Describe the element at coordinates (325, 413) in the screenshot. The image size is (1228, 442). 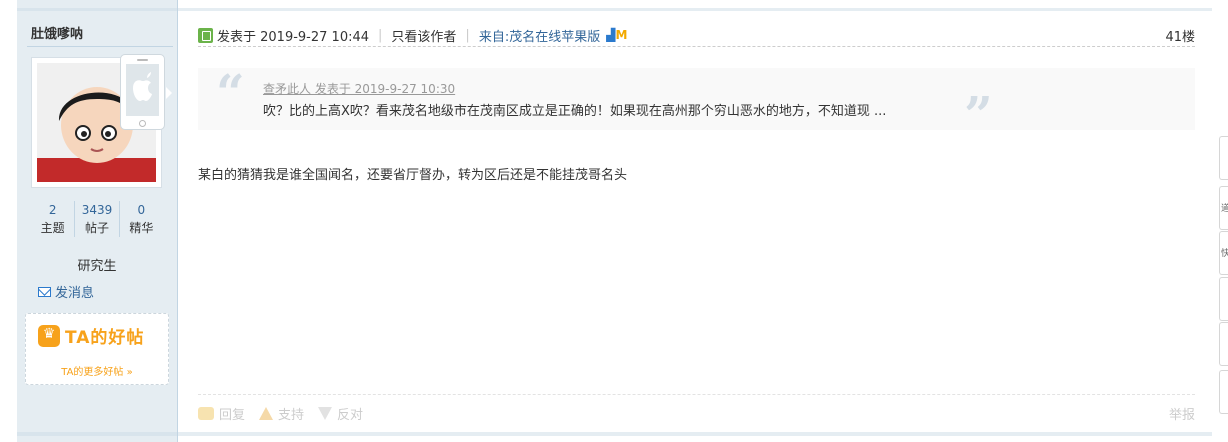
I see `thumbs-down-arrow-icon` at that location.